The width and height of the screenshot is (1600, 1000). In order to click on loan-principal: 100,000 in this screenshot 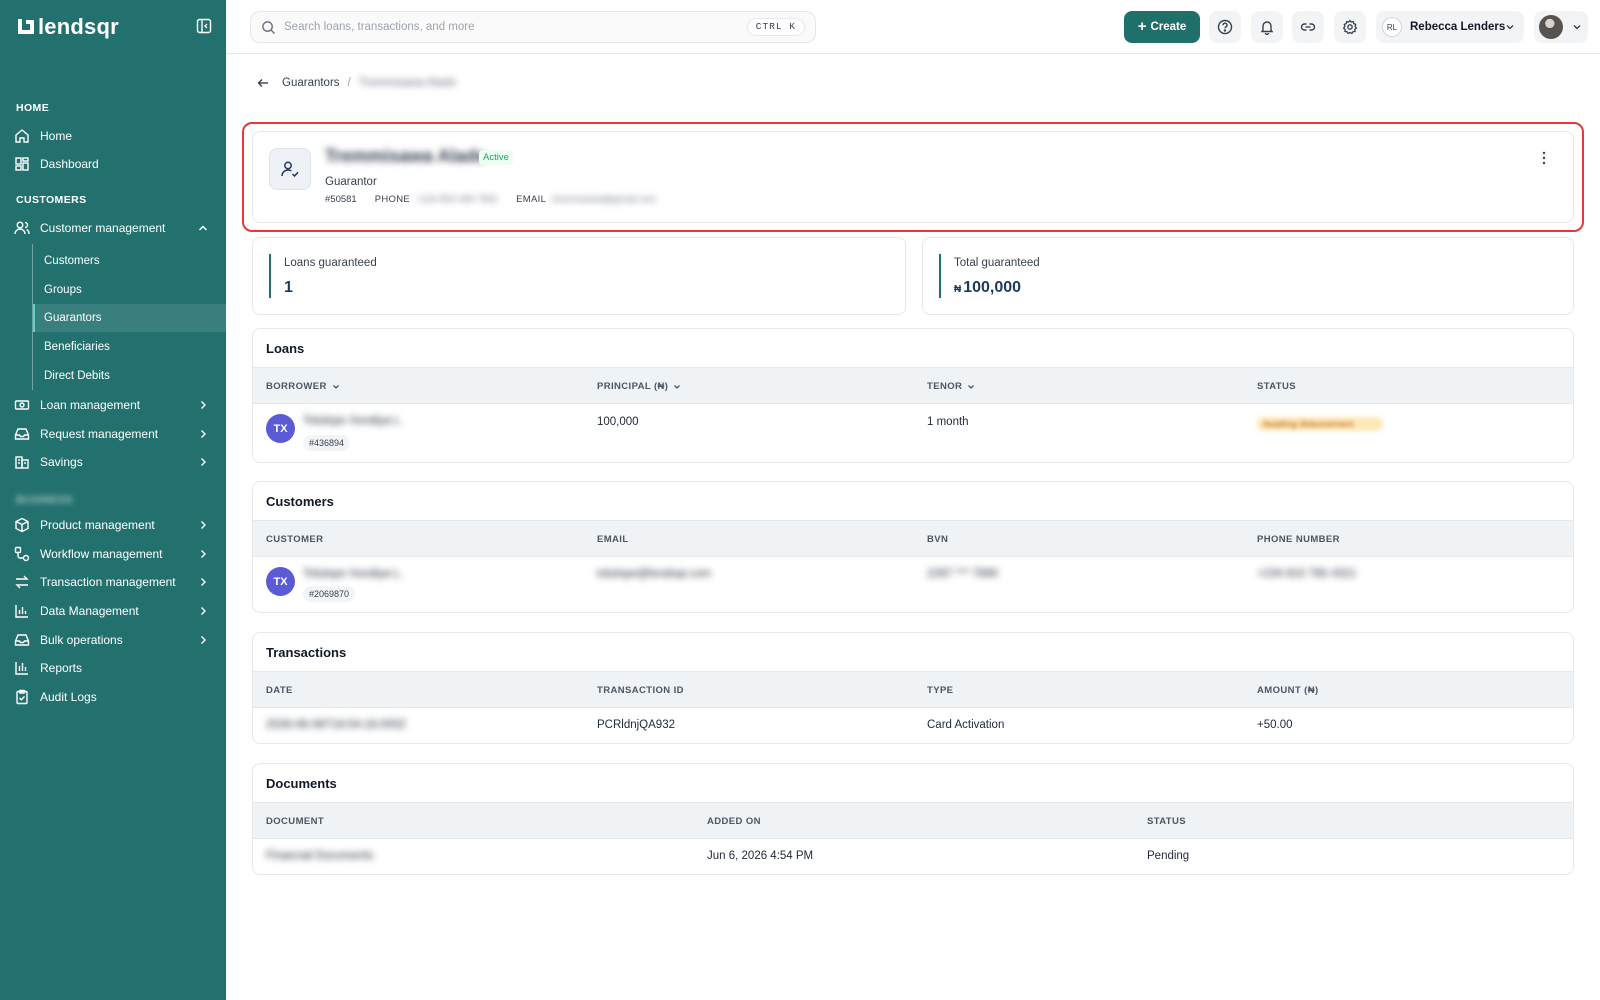, I will do `click(618, 422)`.